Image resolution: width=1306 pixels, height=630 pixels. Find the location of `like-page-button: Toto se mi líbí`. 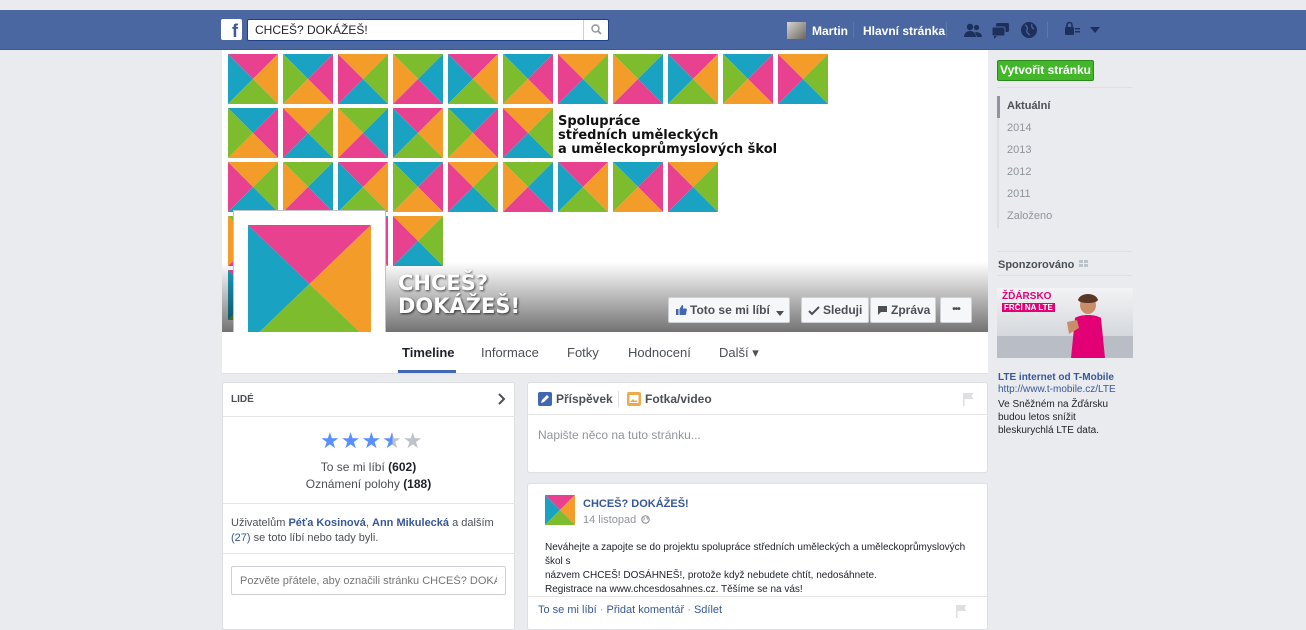

like-page-button: Toto se mi líbí is located at coordinates (729, 310).